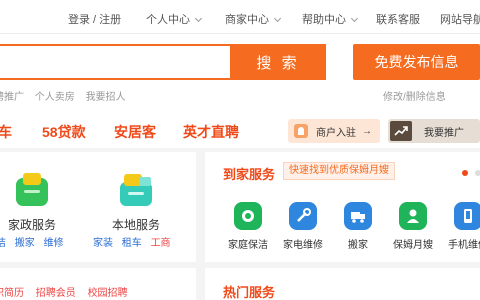  What do you see at coordinates (398, 19) in the screenshot?
I see `customer-service-link: 联系客服` at bounding box center [398, 19].